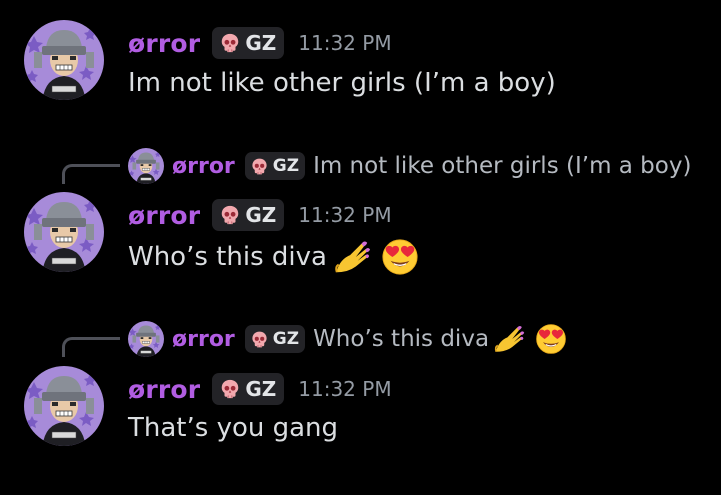 The image size is (721, 495). I want to click on message-content: Im not like other girls (I’m a boy), so click(342, 83).